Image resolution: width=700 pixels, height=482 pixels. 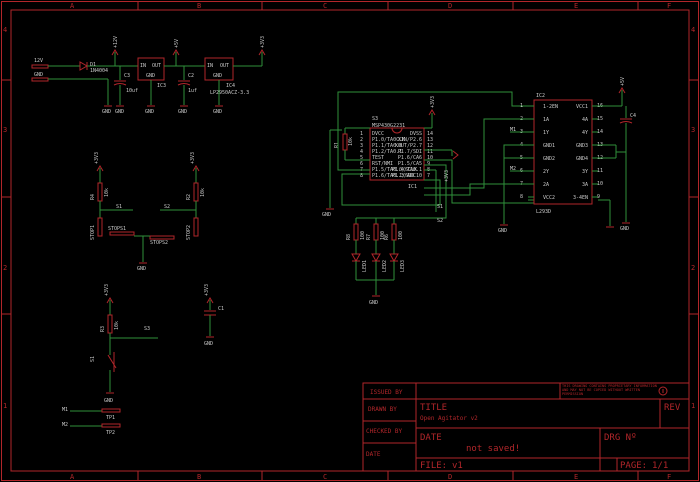 I want to click on mcu-arrow-icon, so click(x=455, y=155).